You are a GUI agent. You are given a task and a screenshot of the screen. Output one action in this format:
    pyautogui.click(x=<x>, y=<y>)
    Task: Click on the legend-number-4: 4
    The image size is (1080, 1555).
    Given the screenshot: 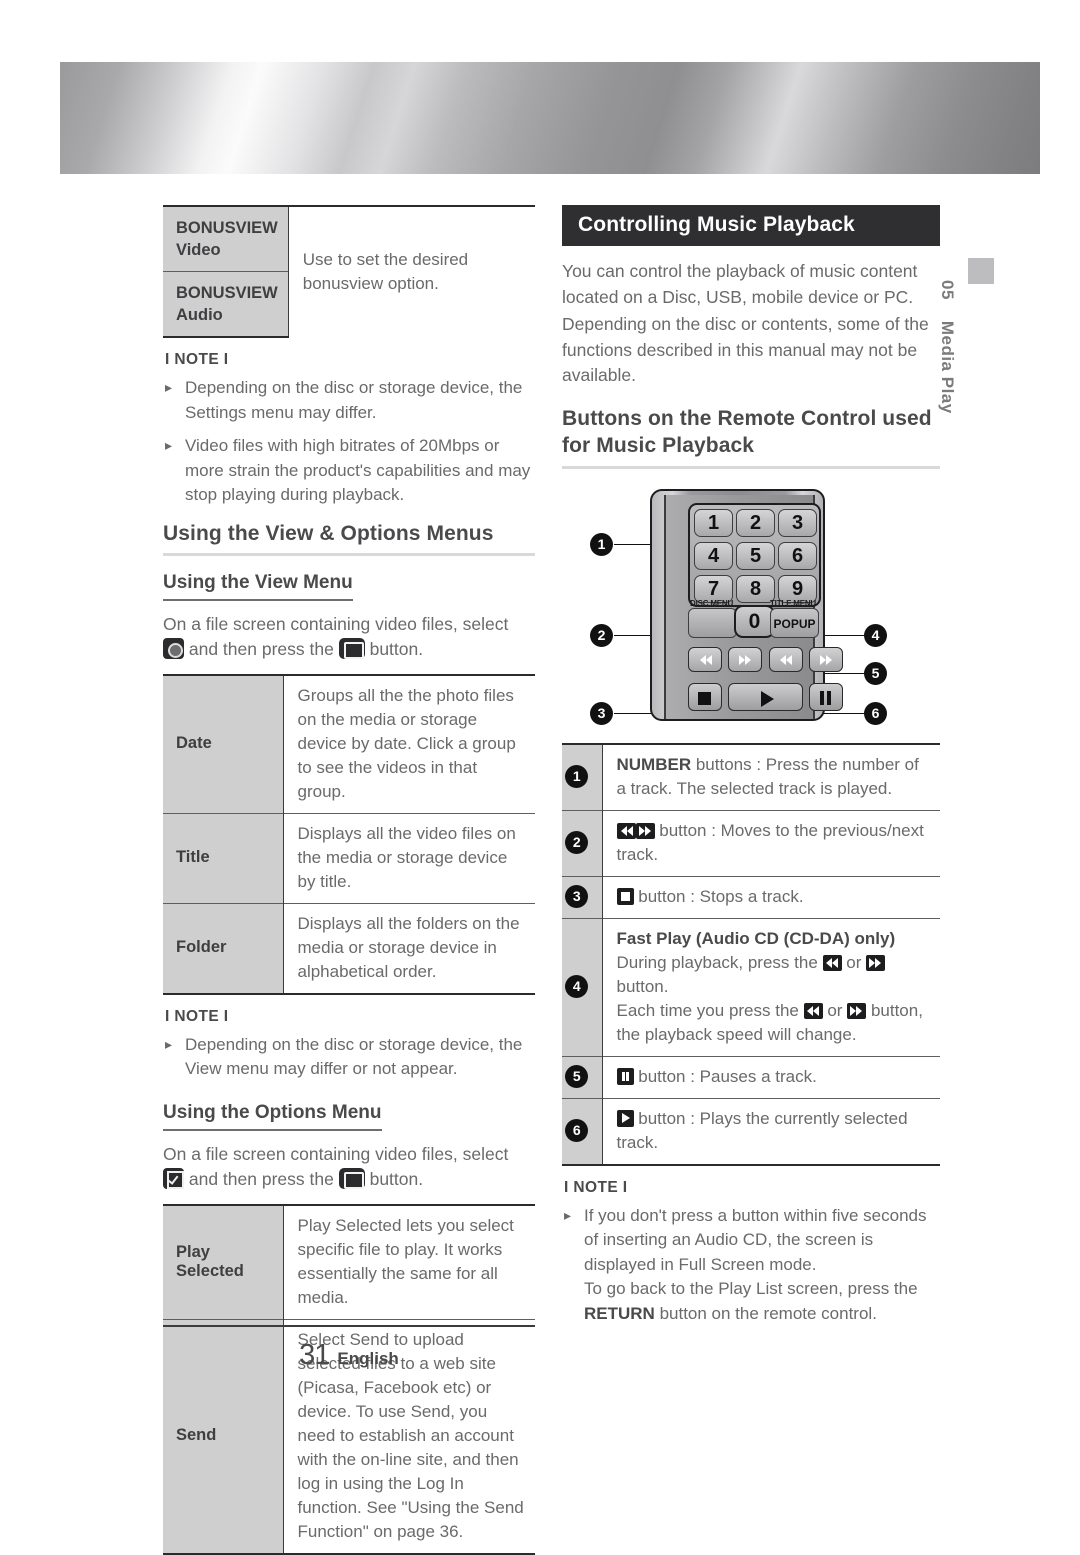 What is the action you would take?
    pyautogui.click(x=582, y=986)
    